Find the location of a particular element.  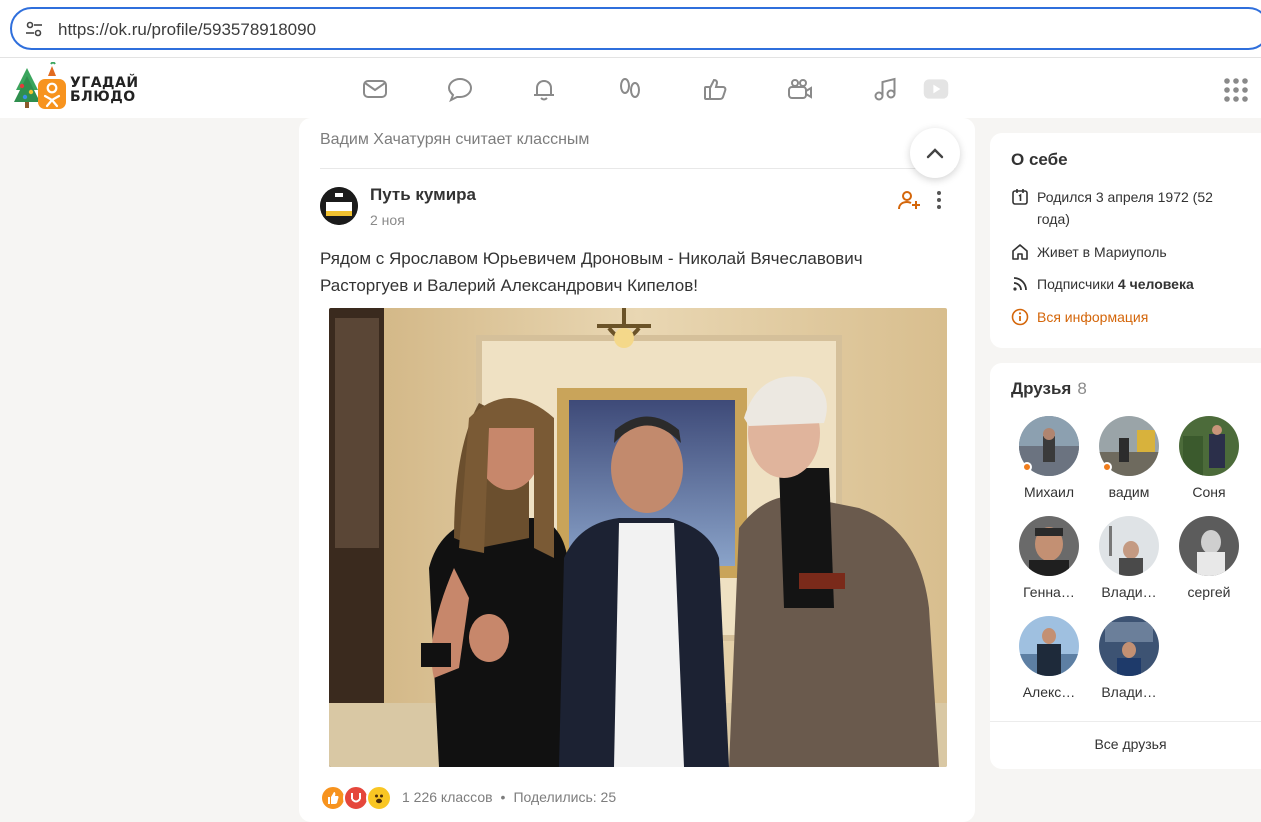

friend-item: сергей is located at coordinates (1209, 558).